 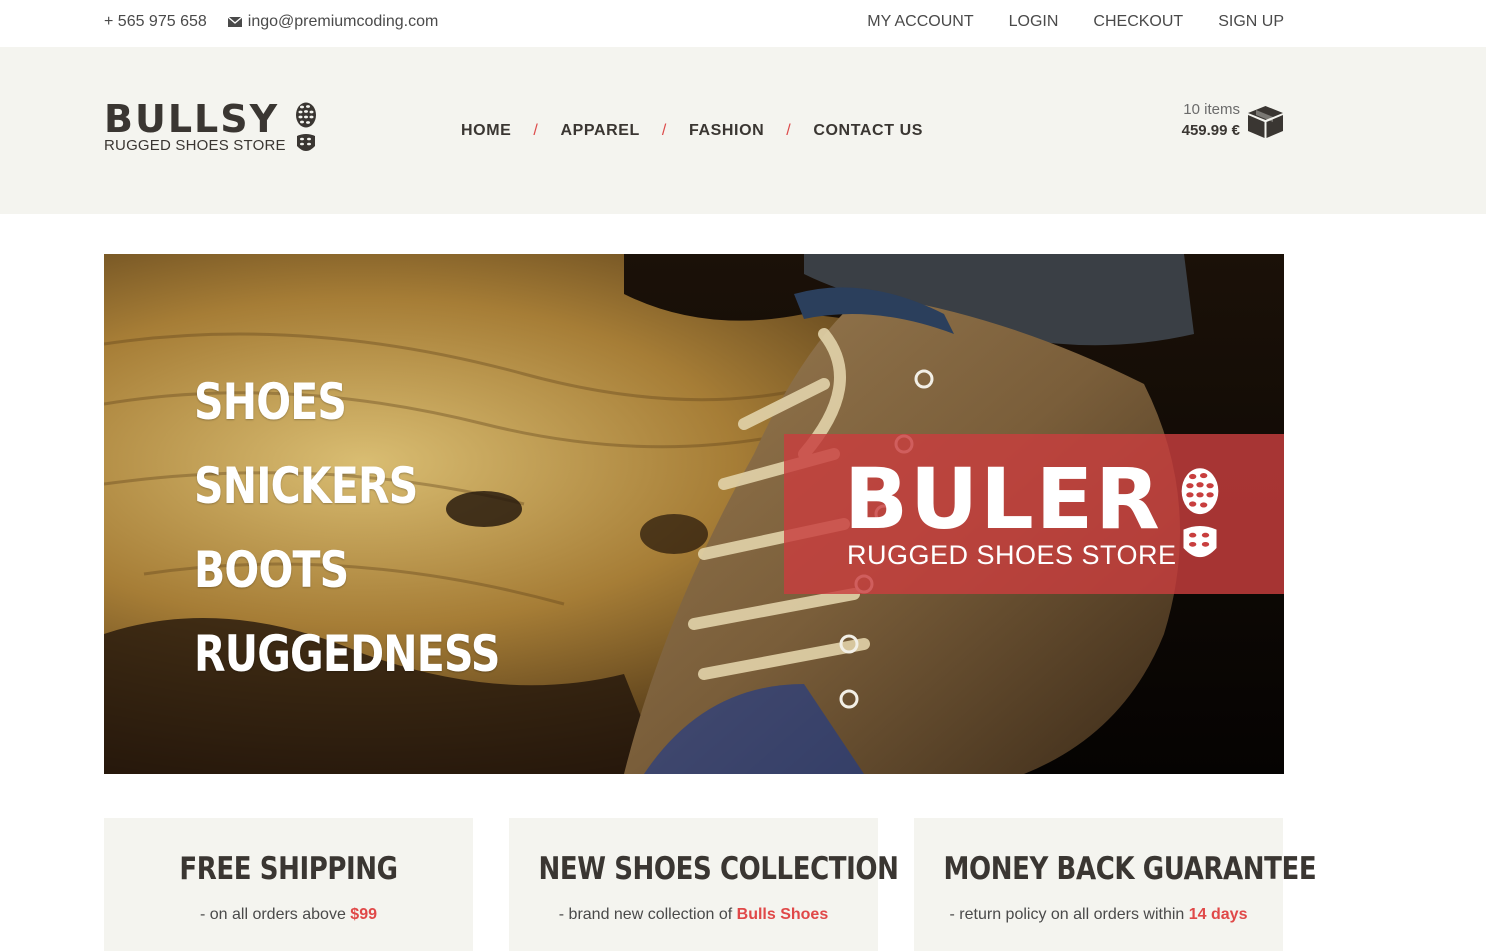 I want to click on feature-description: - brand new collection of, so click(x=647, y=914).